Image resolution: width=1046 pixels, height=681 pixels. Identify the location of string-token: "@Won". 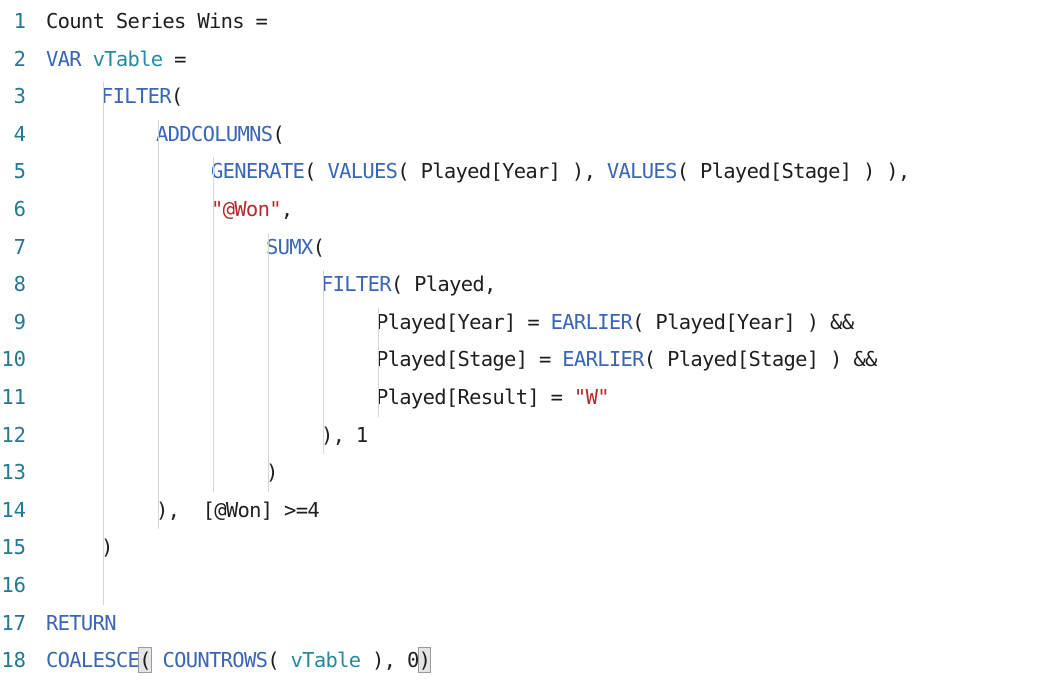
(246, 209).